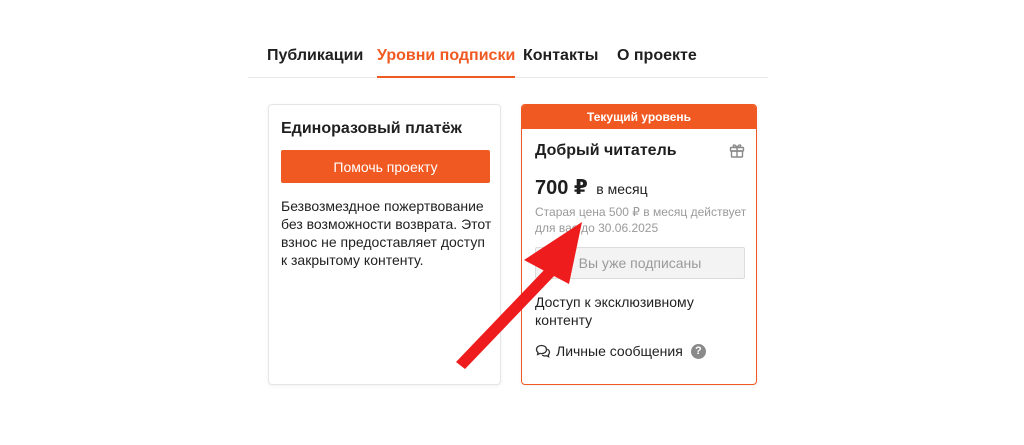  I want to click on tab-contacts: Контакты, so click(560, 56).